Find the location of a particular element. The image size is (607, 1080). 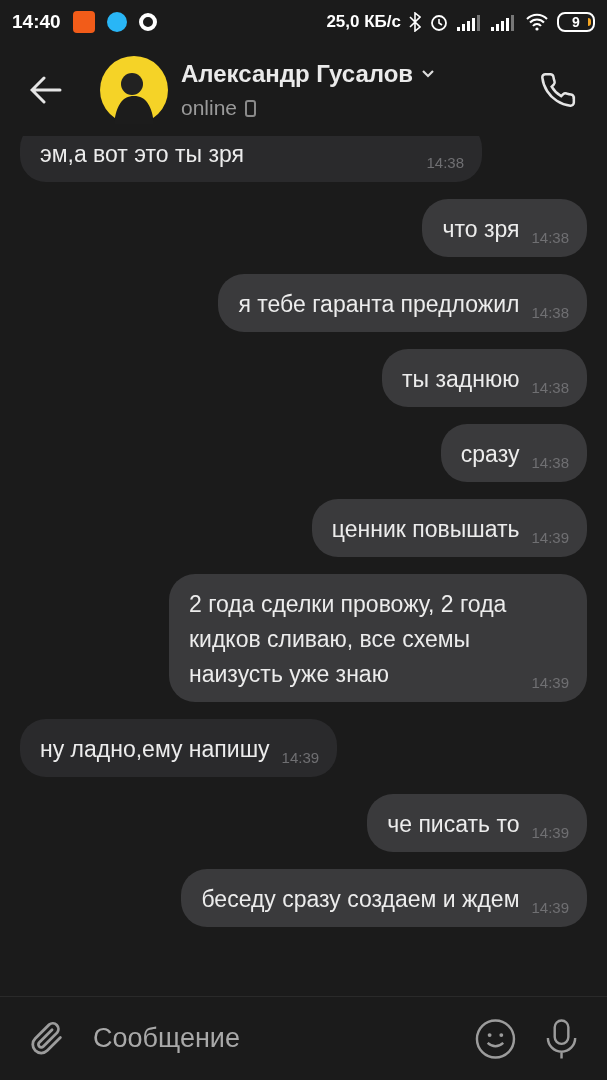

message-text: эм,а вот это ты зря is located at coordinates (142, 154).